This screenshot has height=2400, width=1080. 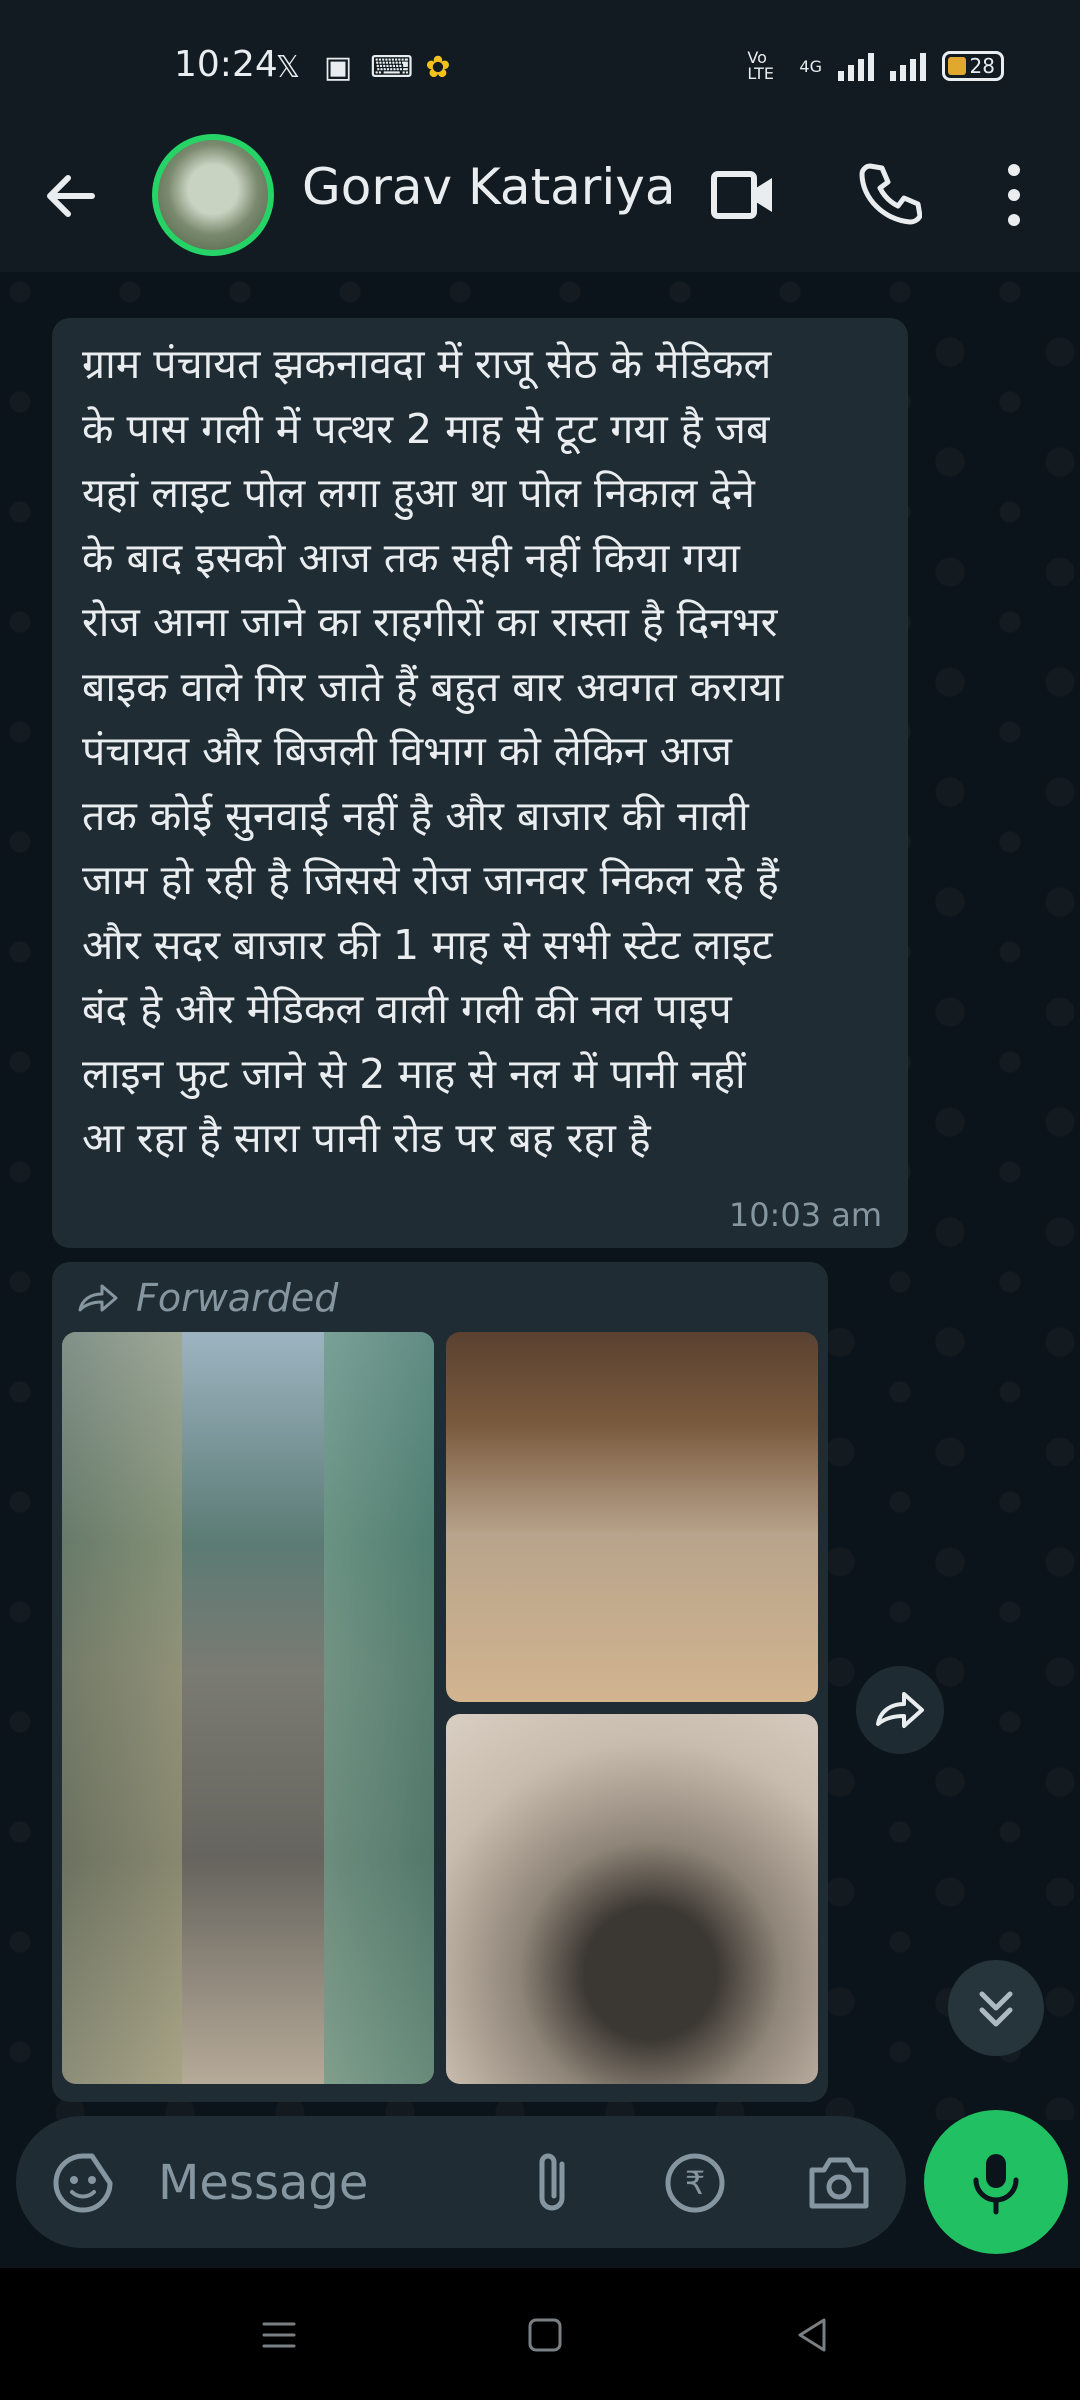 What do you see at coordinates (856, 66) in the screenshot?
I see `signal-icon` at bounding box center [856, 66].